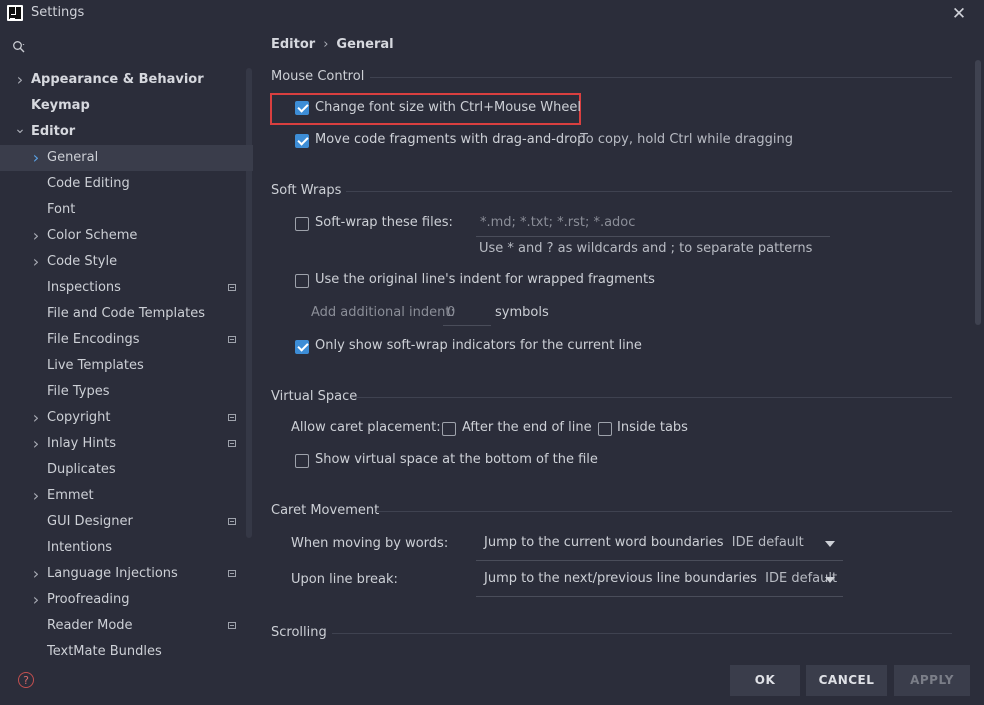 This screenshot has width=984, height=705. What do you see at coordinates (302, 281) in the screenshot?
I see `original-indent-checkbox` at bounding box center [302, 281].